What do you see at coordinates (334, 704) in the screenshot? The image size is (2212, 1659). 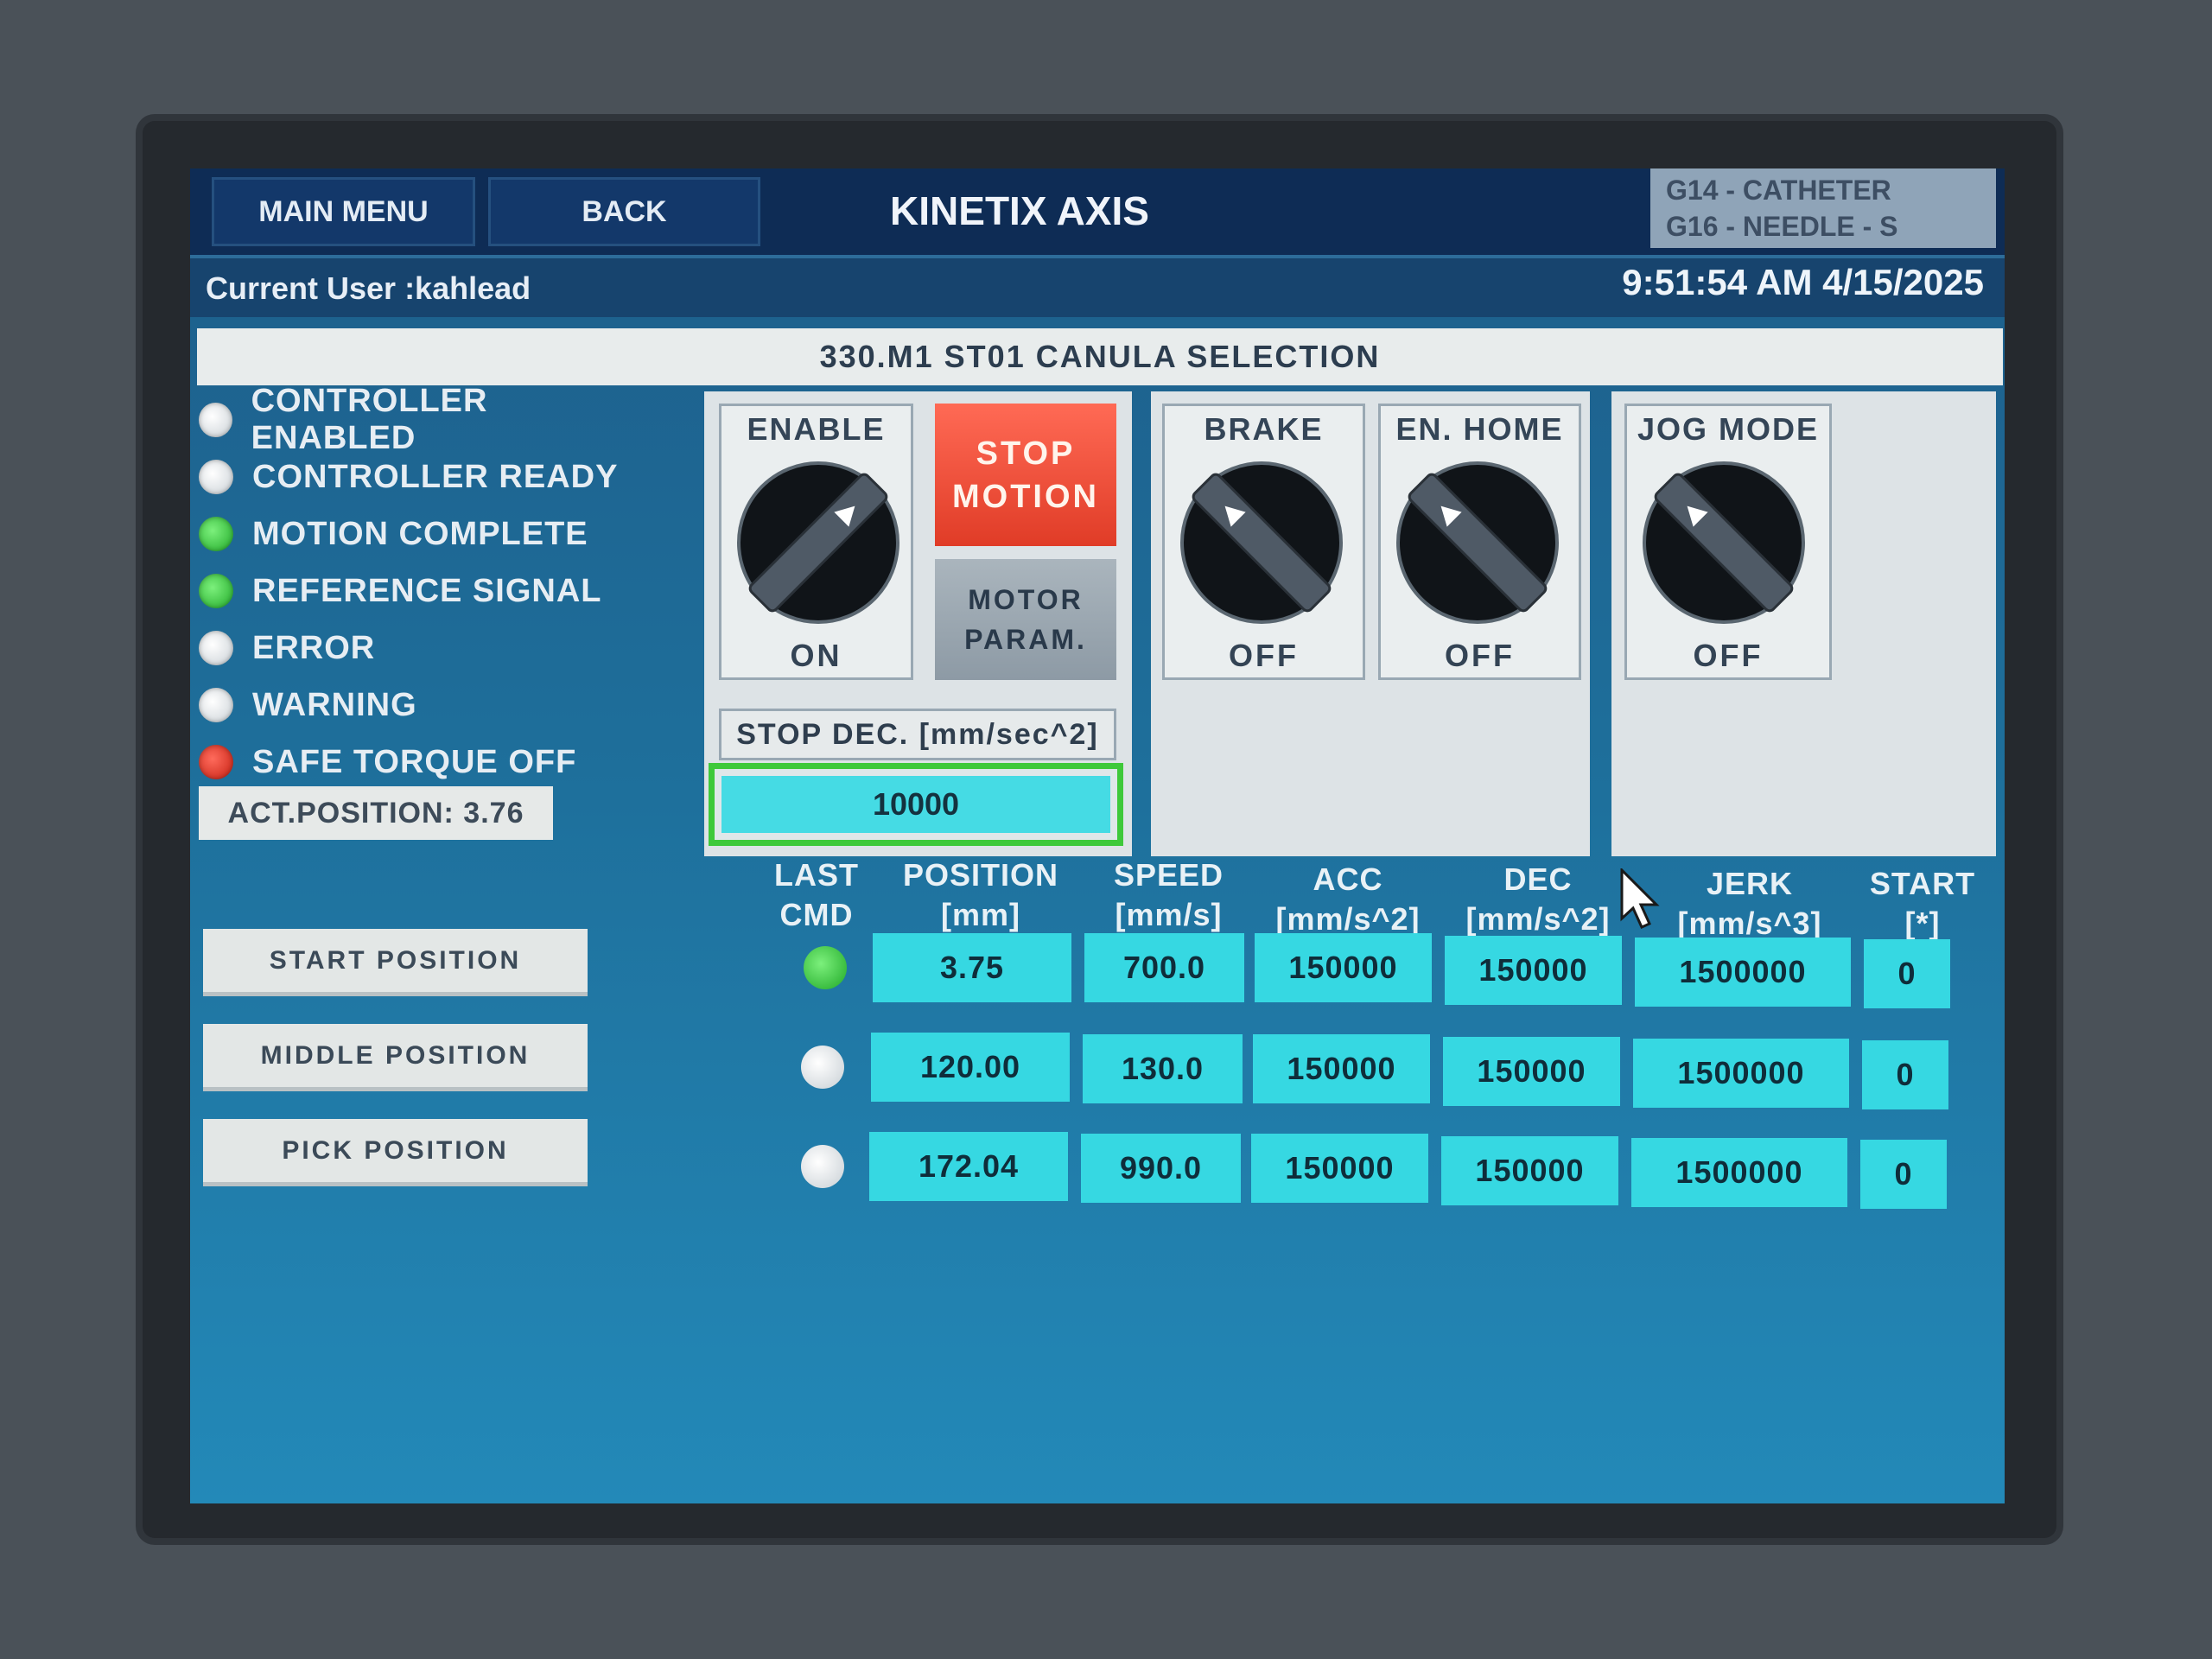 I see `status-label: WARNING` at bounding box center [334, 704].